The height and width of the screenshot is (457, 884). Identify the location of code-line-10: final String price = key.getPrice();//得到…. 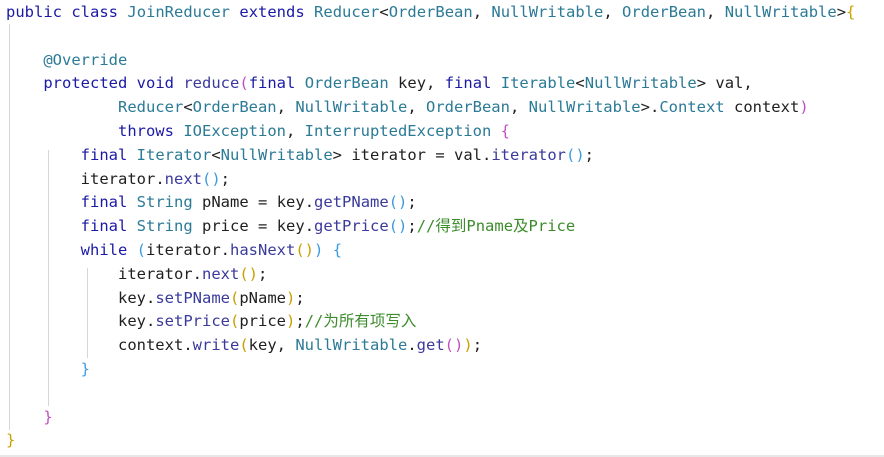
(291, 227).